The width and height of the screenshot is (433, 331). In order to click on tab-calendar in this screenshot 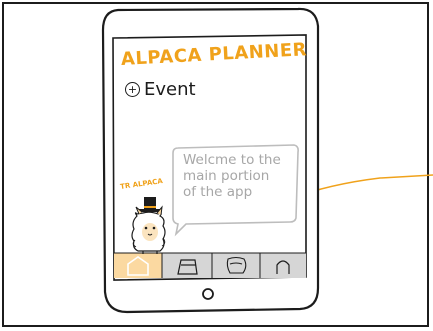, I will do `click(187, 265)`.